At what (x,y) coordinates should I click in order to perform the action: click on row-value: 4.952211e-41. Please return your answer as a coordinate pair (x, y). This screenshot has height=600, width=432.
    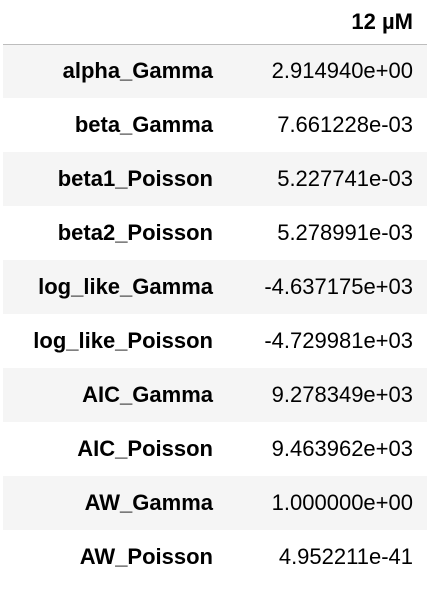
    Looking at the image, I should click on (345, 556).